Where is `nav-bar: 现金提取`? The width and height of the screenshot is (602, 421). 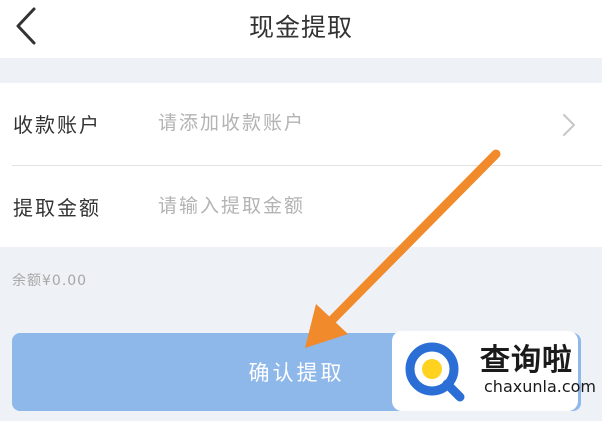
nav-bar: 现金提取 is located at coordinates (301, 29).